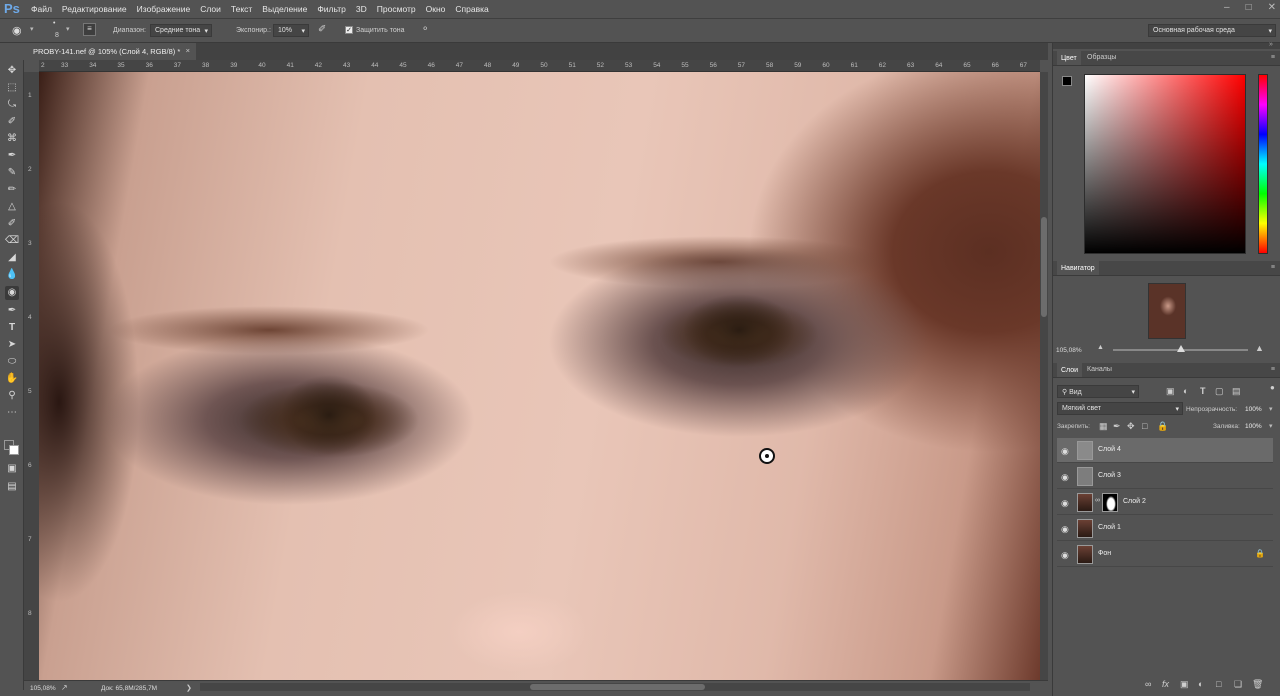 The height and width of the screenshot is (696, 1280). I want to click on zoom-in-icon: ▲, so click(1259, 348).